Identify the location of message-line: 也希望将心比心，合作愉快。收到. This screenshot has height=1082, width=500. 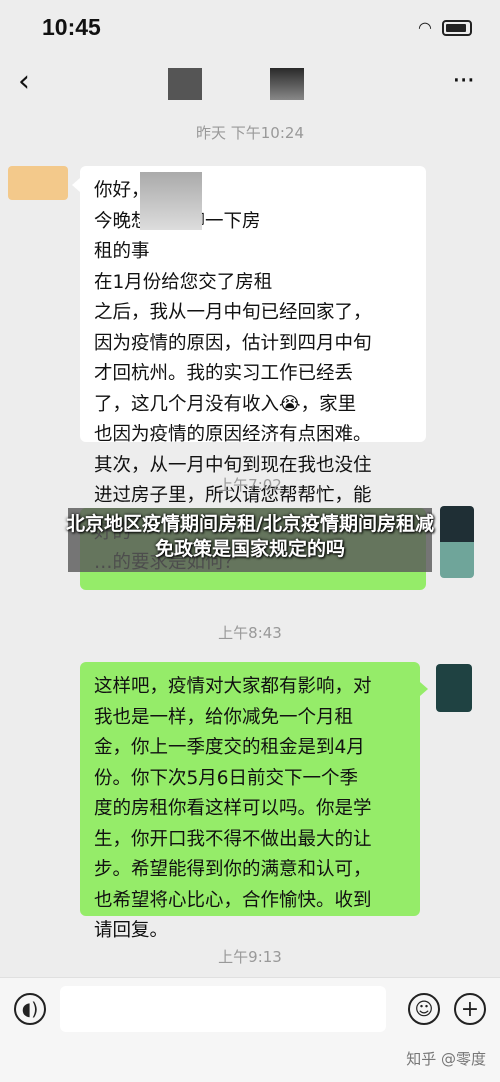
(233, 900).